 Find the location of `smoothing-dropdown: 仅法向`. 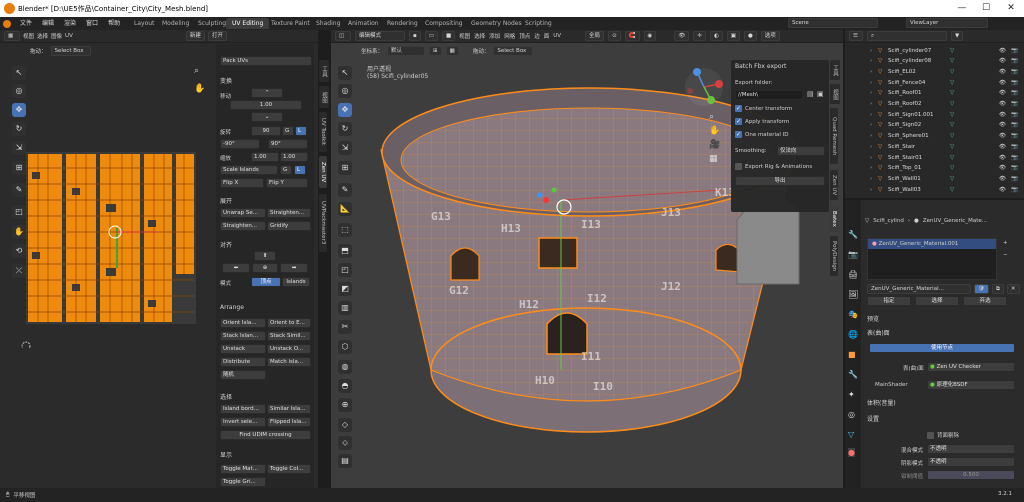

smoothing-dropdown: 仅法向 is located at coordinates (801, 151).